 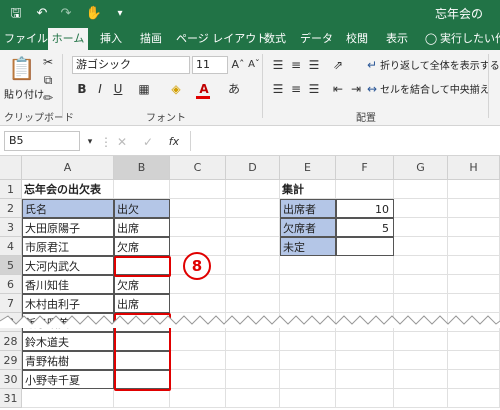 I want to click on tab-review: 校閲, so click(x=357, y=39).